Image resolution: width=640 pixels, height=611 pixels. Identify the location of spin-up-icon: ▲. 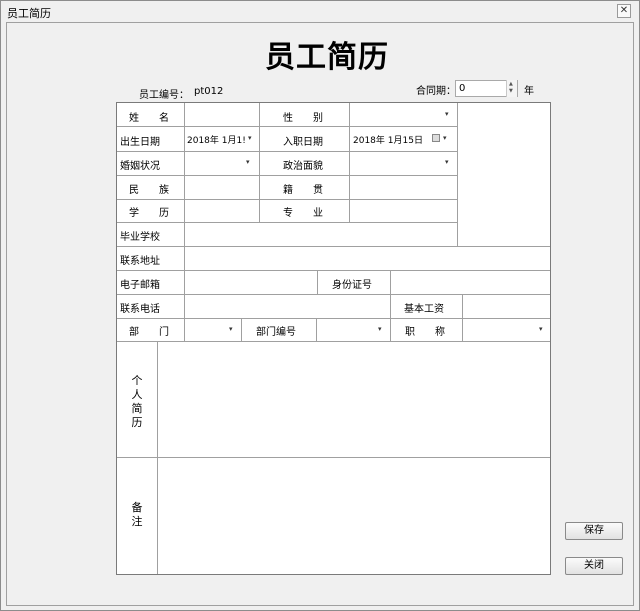
(511, 84).